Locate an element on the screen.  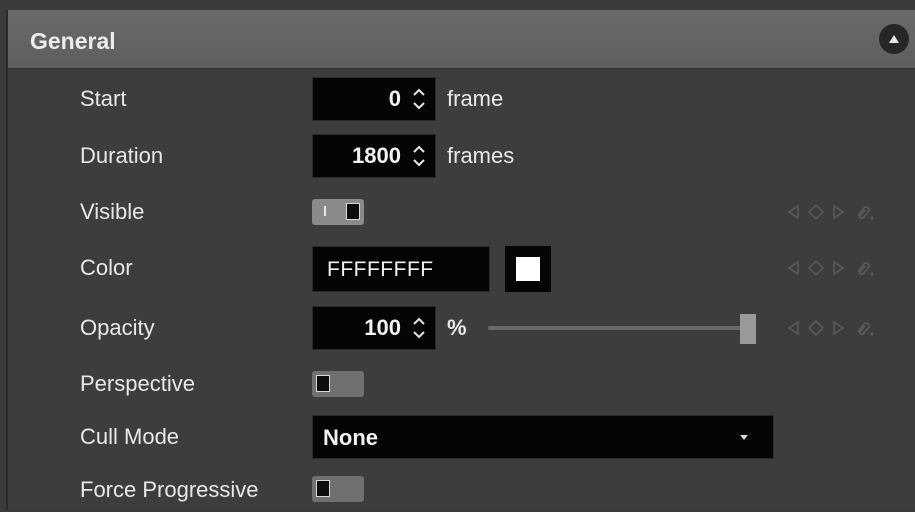
cull-mode-row: Cull Mode None is located at coordinates (461, 437).